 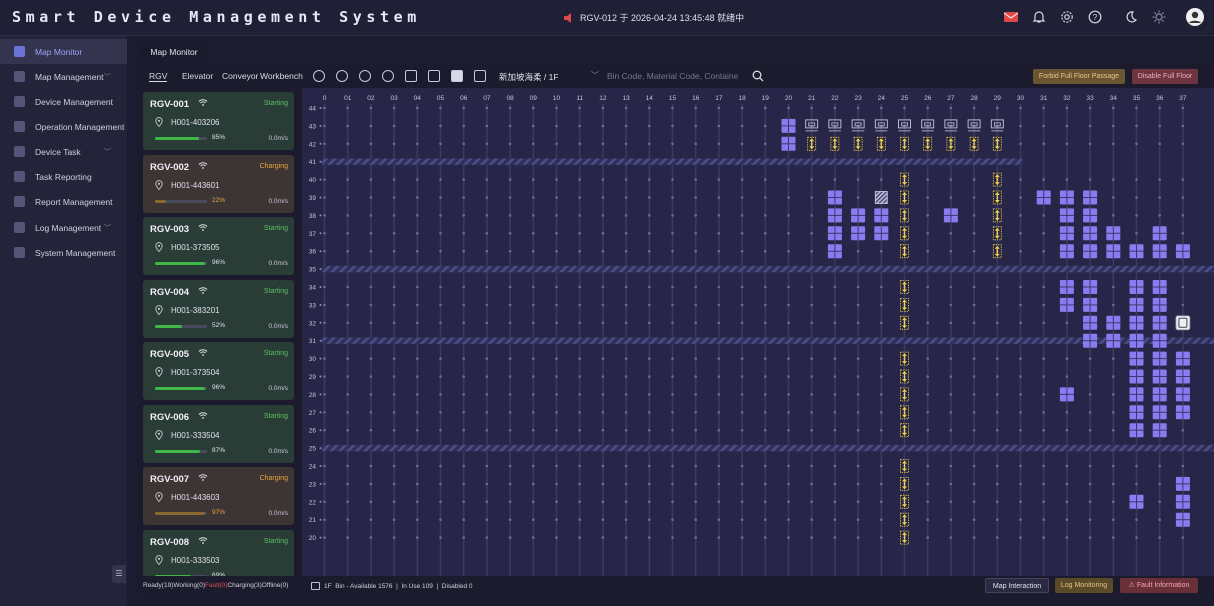 I want to click on floor-select: 新加坡海柔 / 1F, so click(x=529, y=77).